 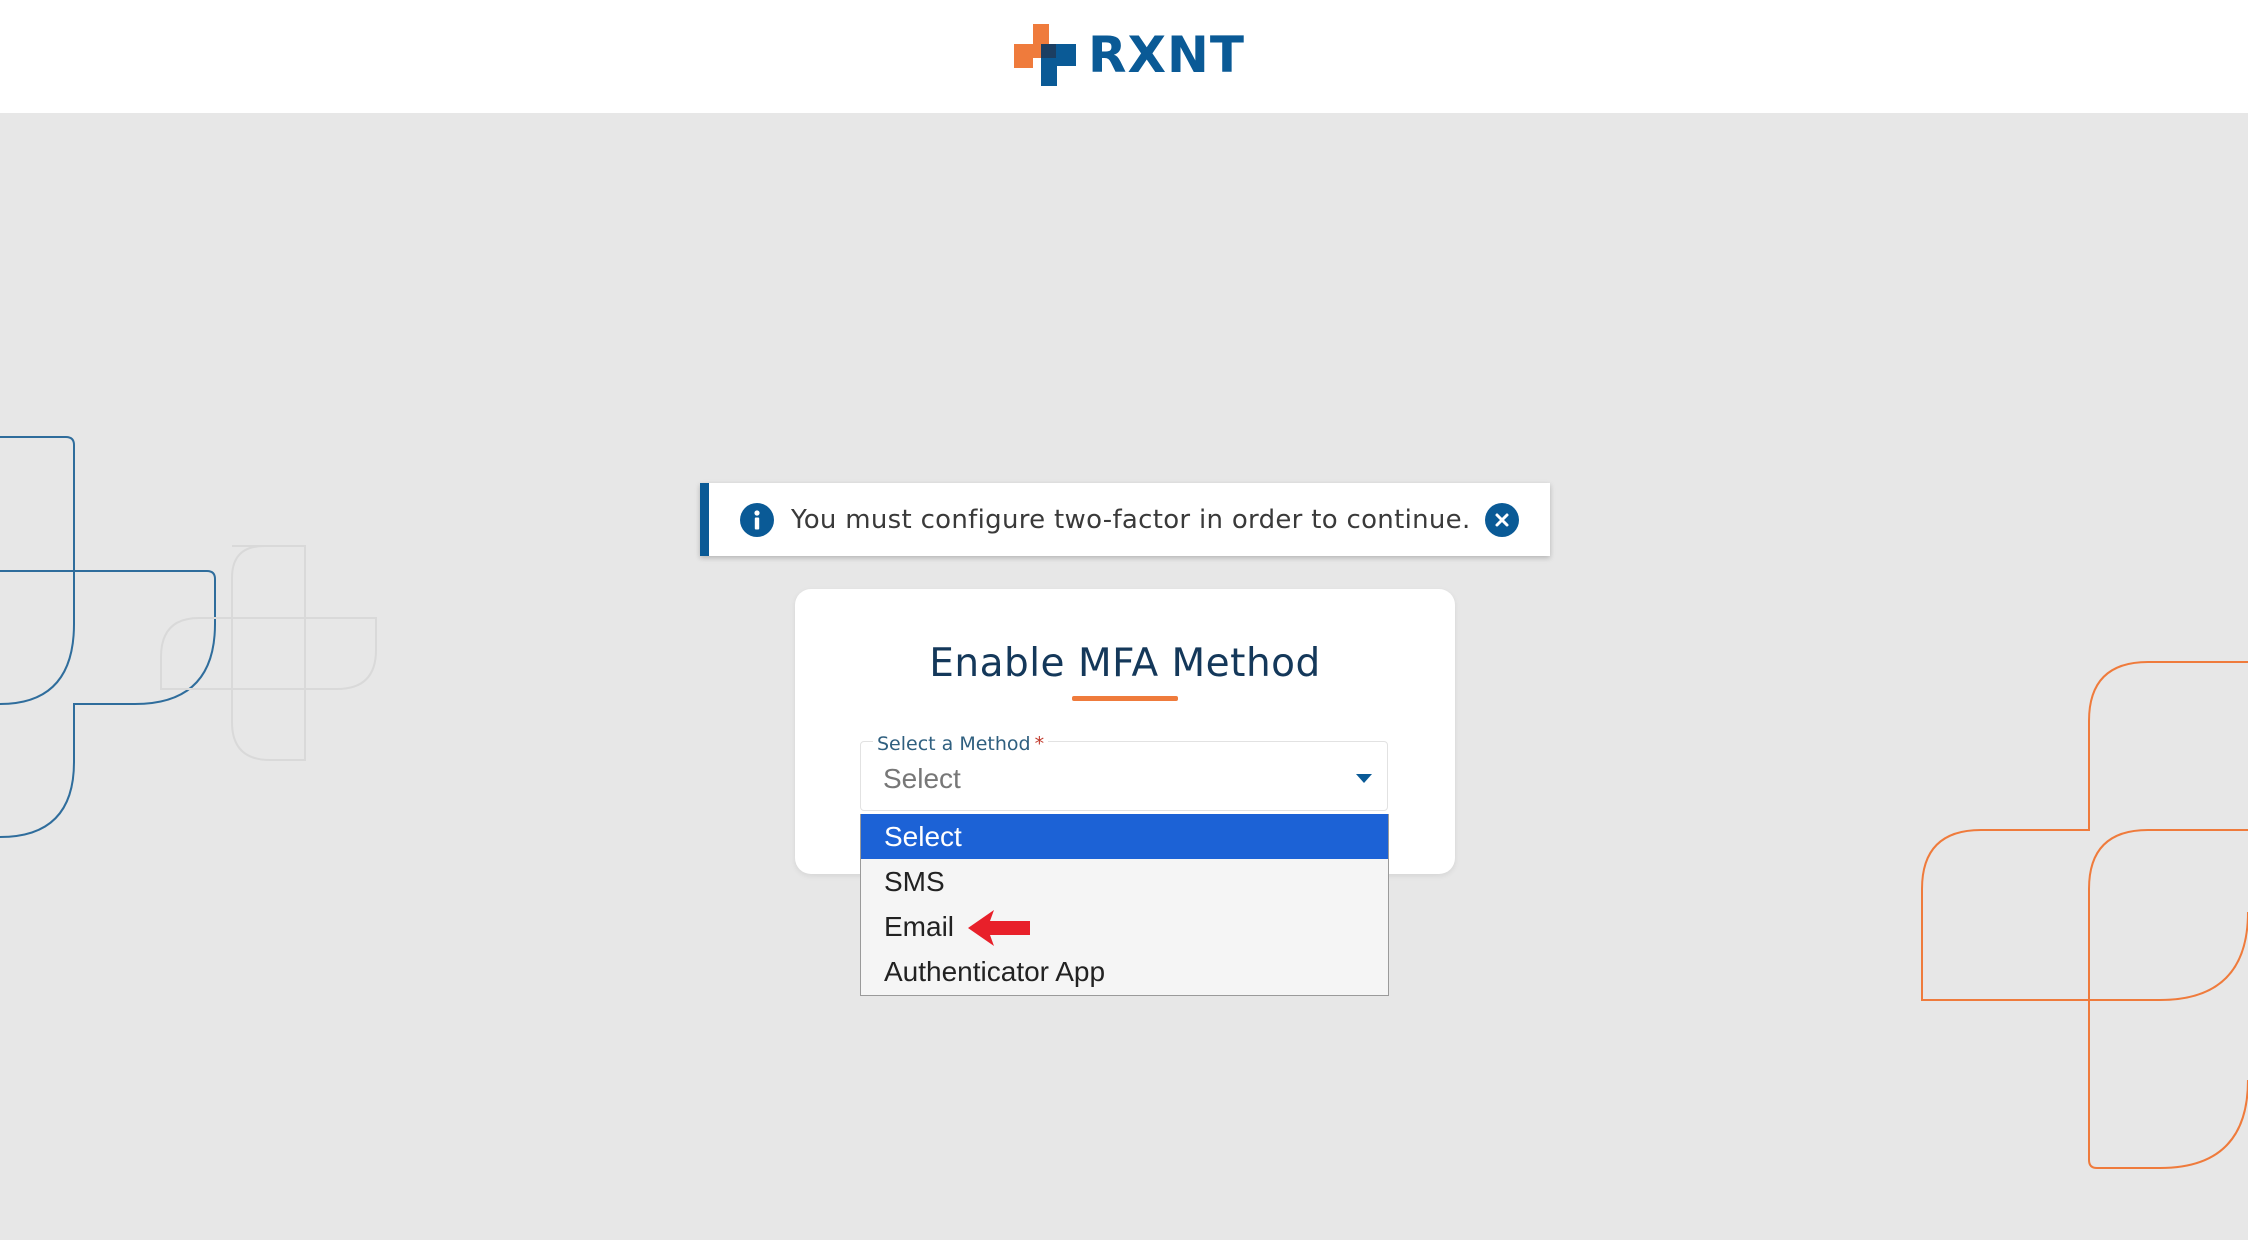 I want to click on red-arrow-icon, so click(x=999, y=928).